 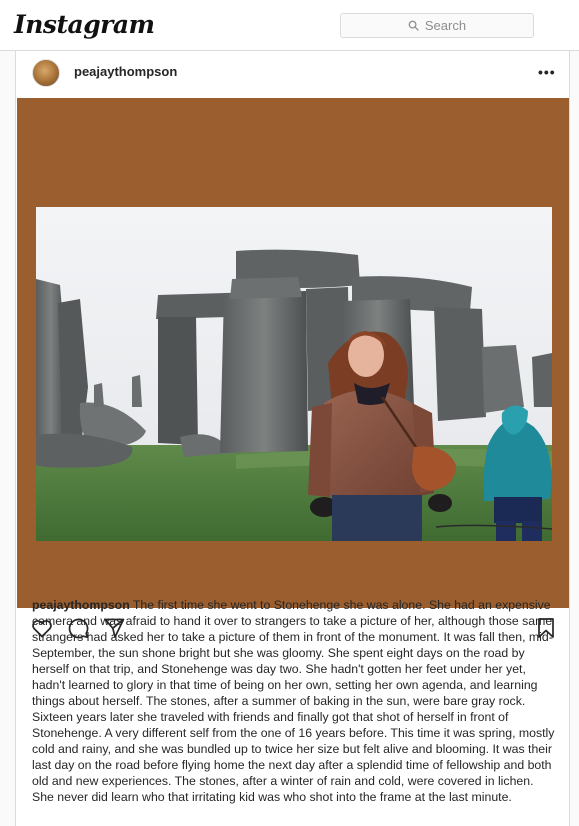 What do you see at coordinates (413, 25) in the screenshot?
I see `search-icon` at bounding box center [413, 25].